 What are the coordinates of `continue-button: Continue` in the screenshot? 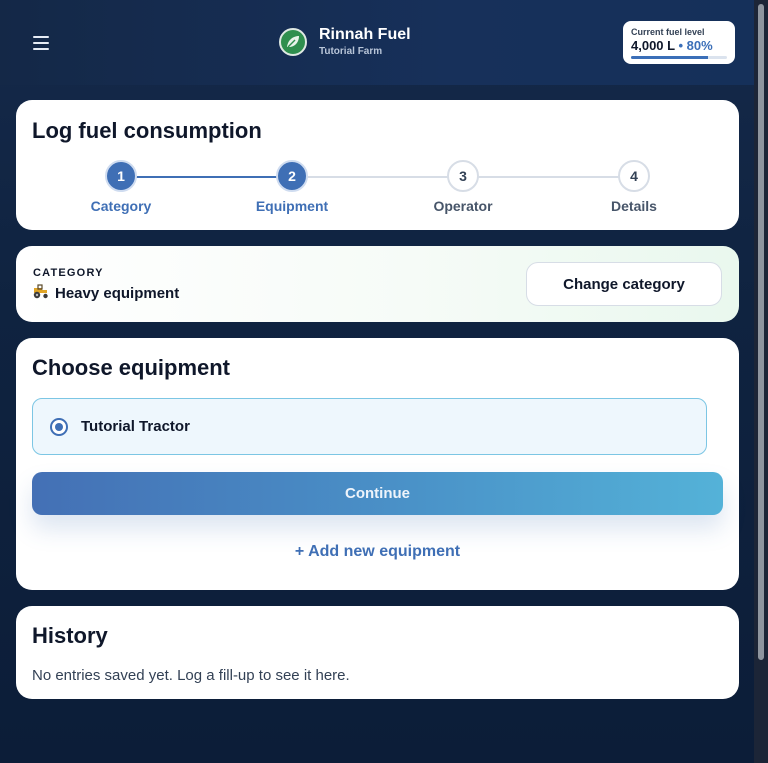 It's located at (377, 493).